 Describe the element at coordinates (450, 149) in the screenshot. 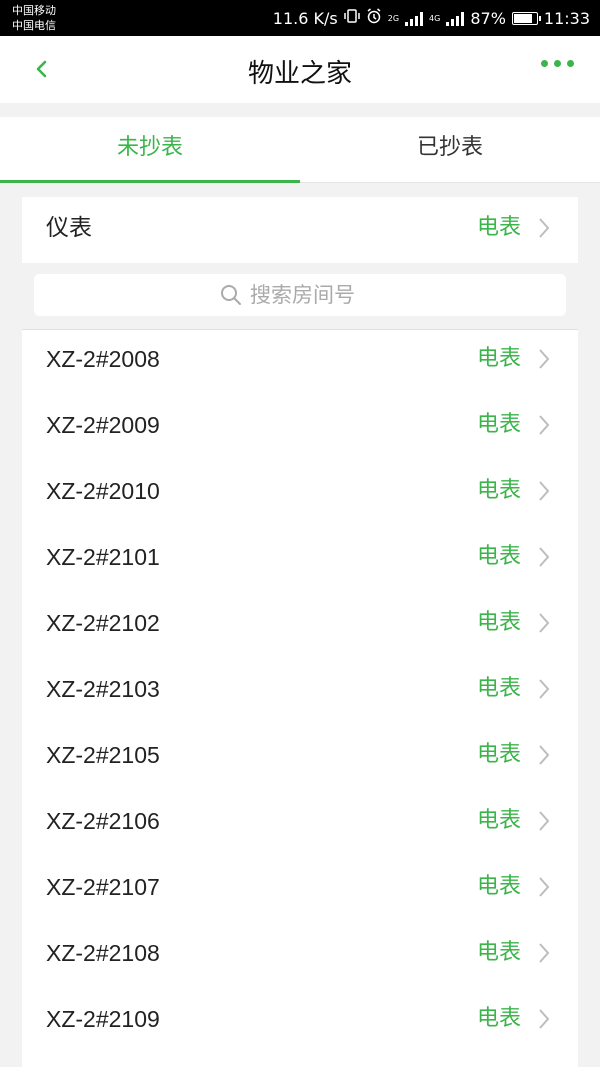

I see `tab-read: 已抄表` at that location.